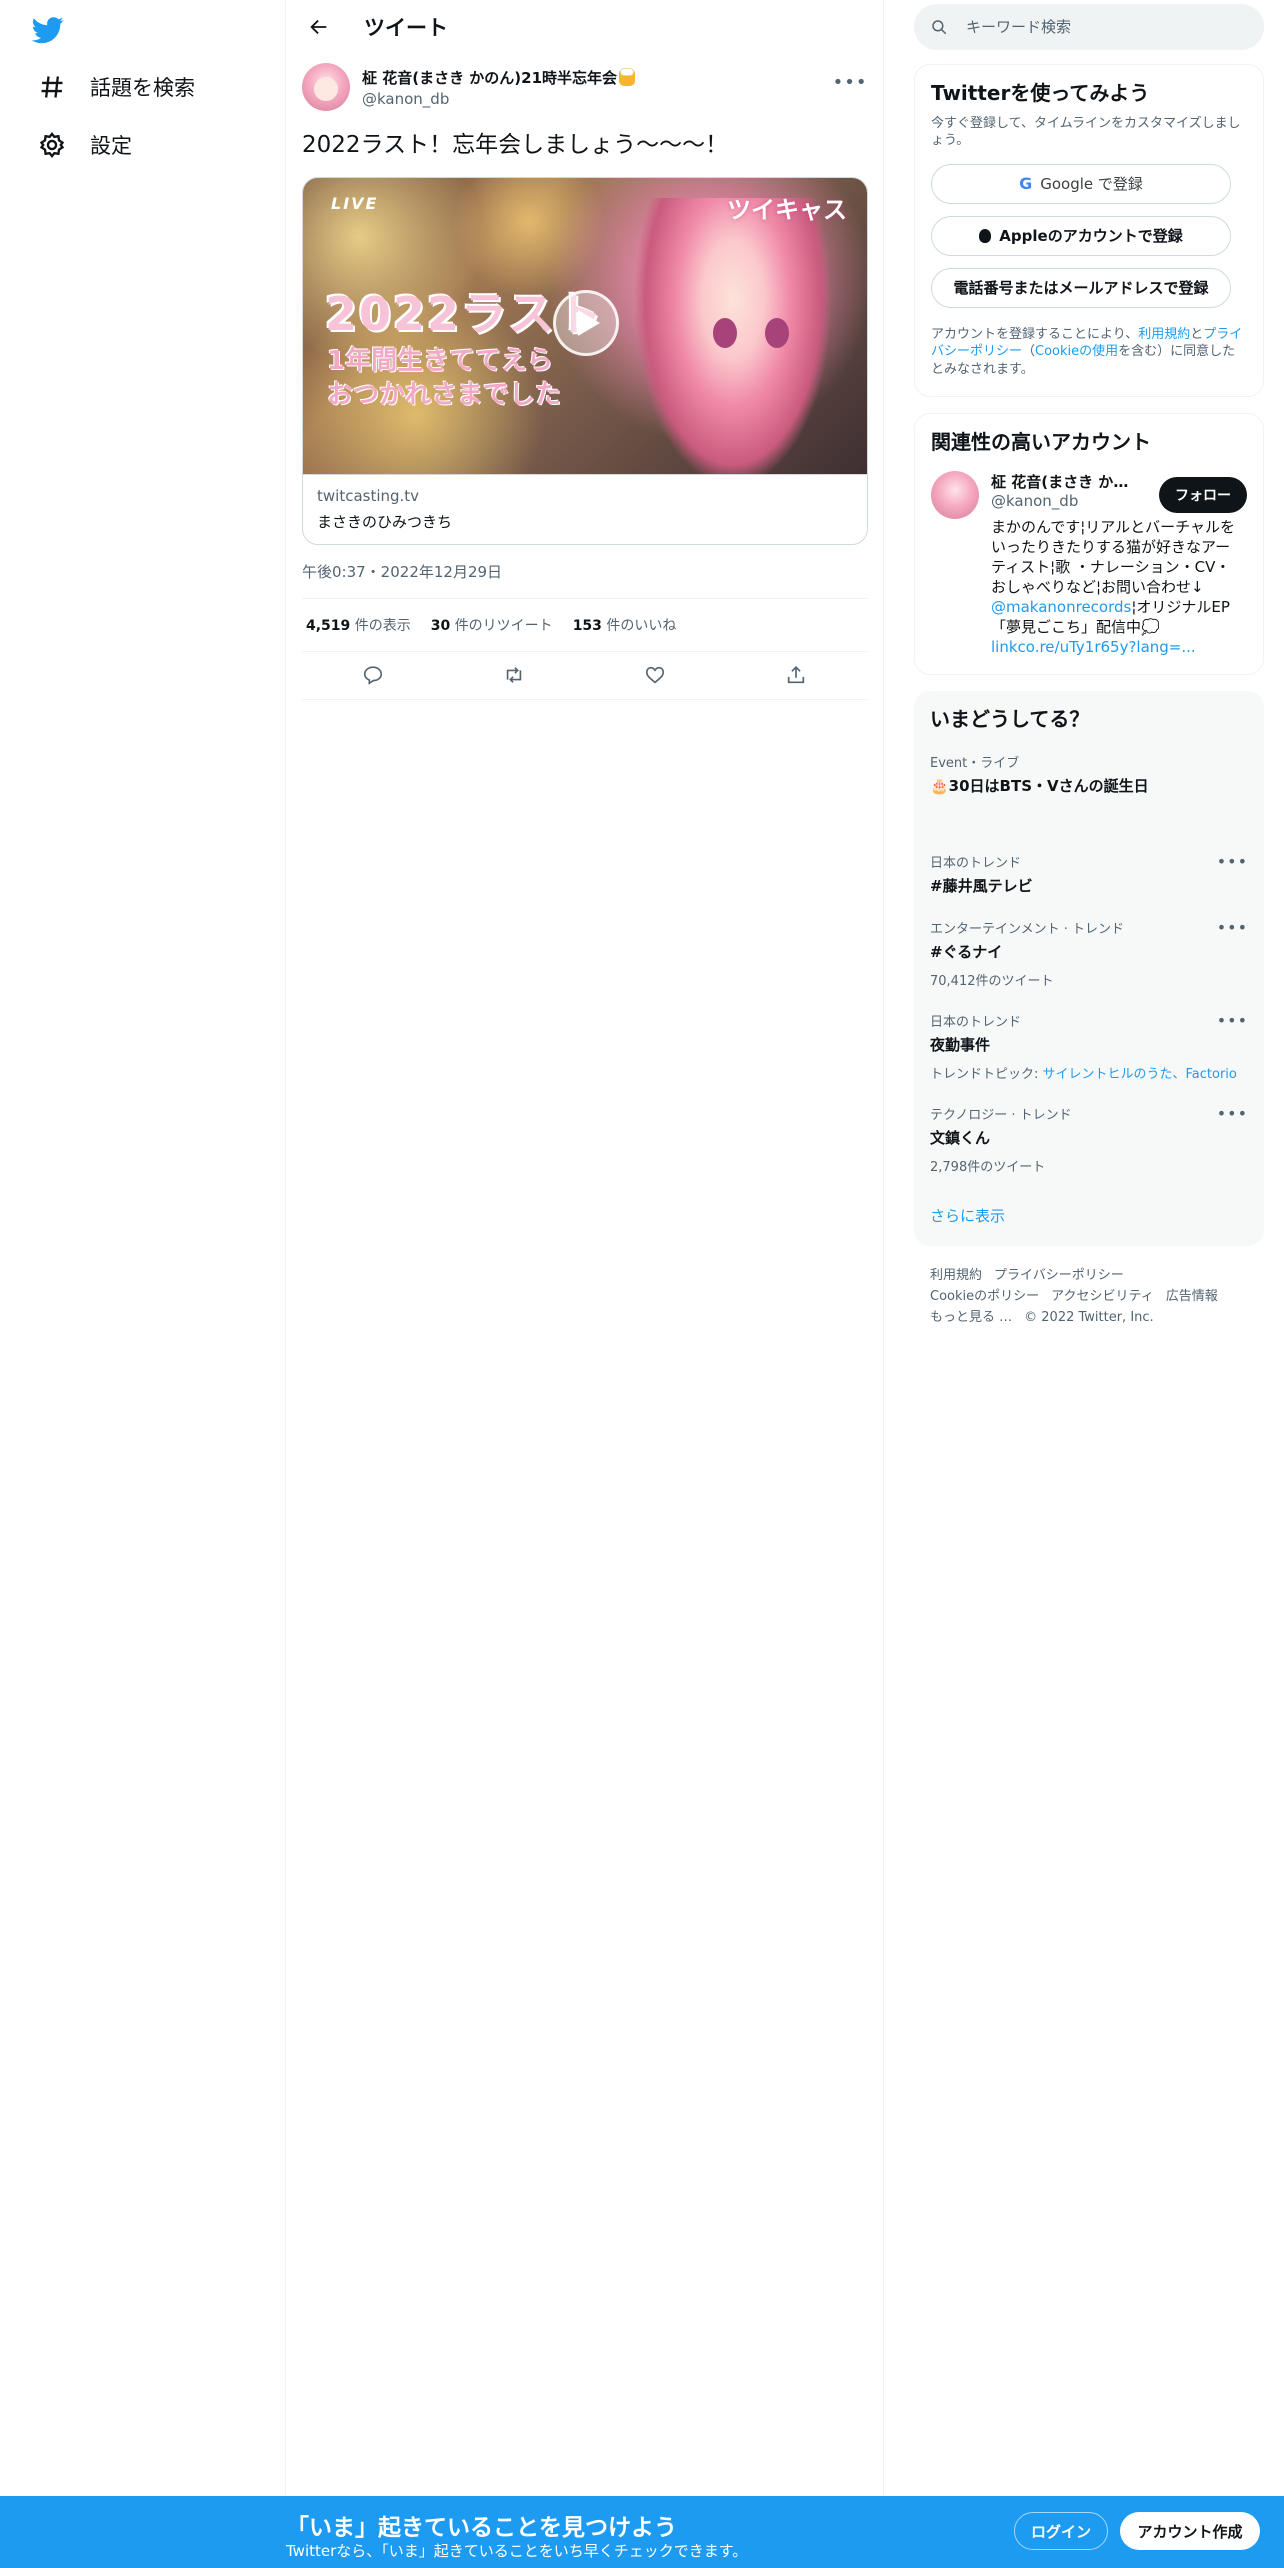 The height and width of the screenshot is (2568, 1284). I want to click on reply-bubble-icon, so click(372, 676).